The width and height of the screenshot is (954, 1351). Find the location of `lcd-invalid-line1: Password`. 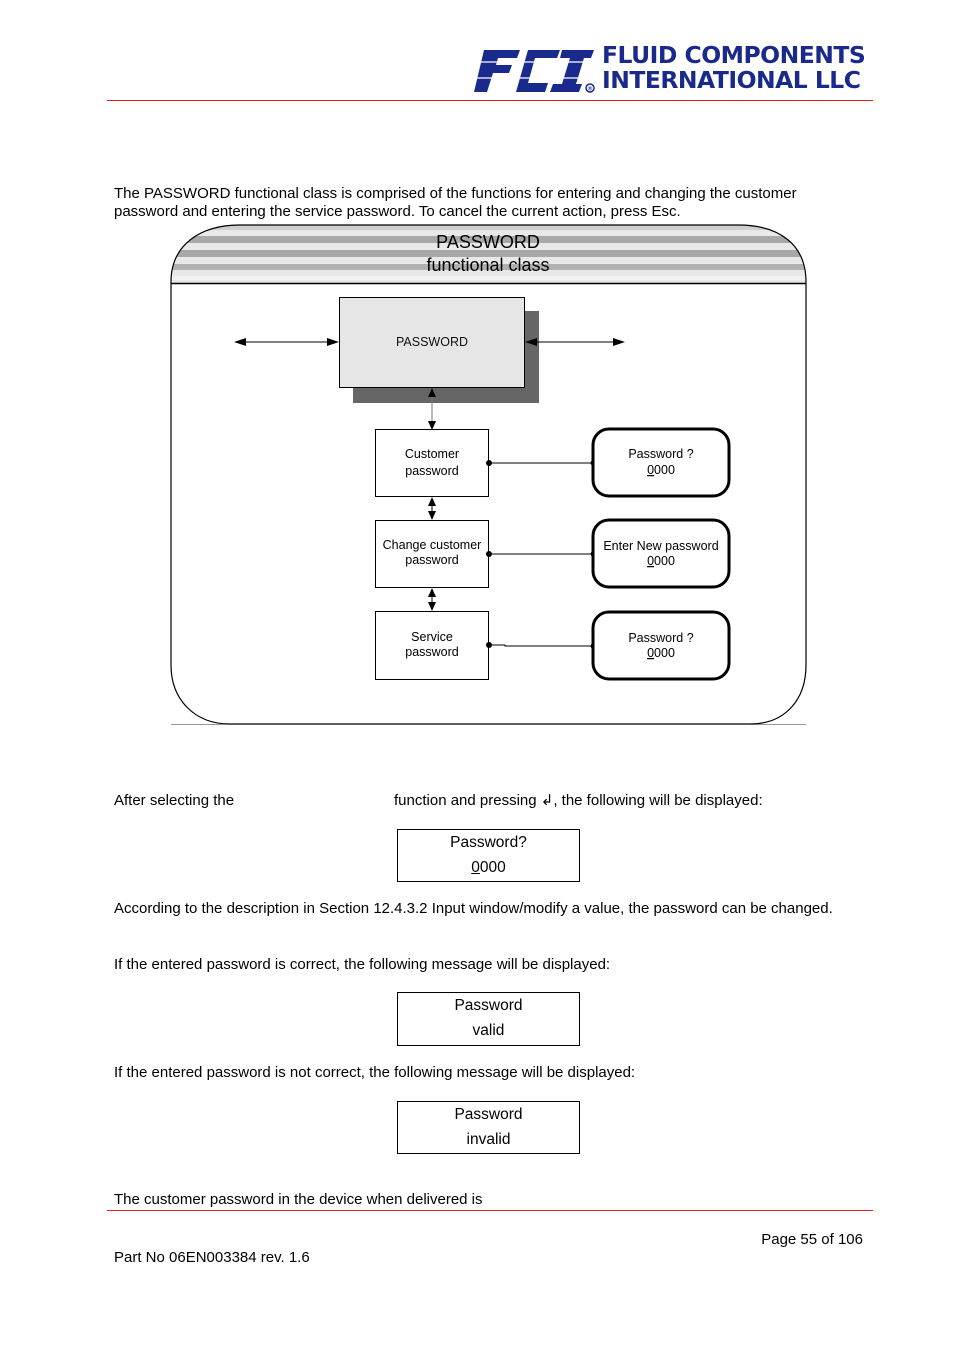

lcd-invalid-line1: Password is located at coordinates (488, 1114).